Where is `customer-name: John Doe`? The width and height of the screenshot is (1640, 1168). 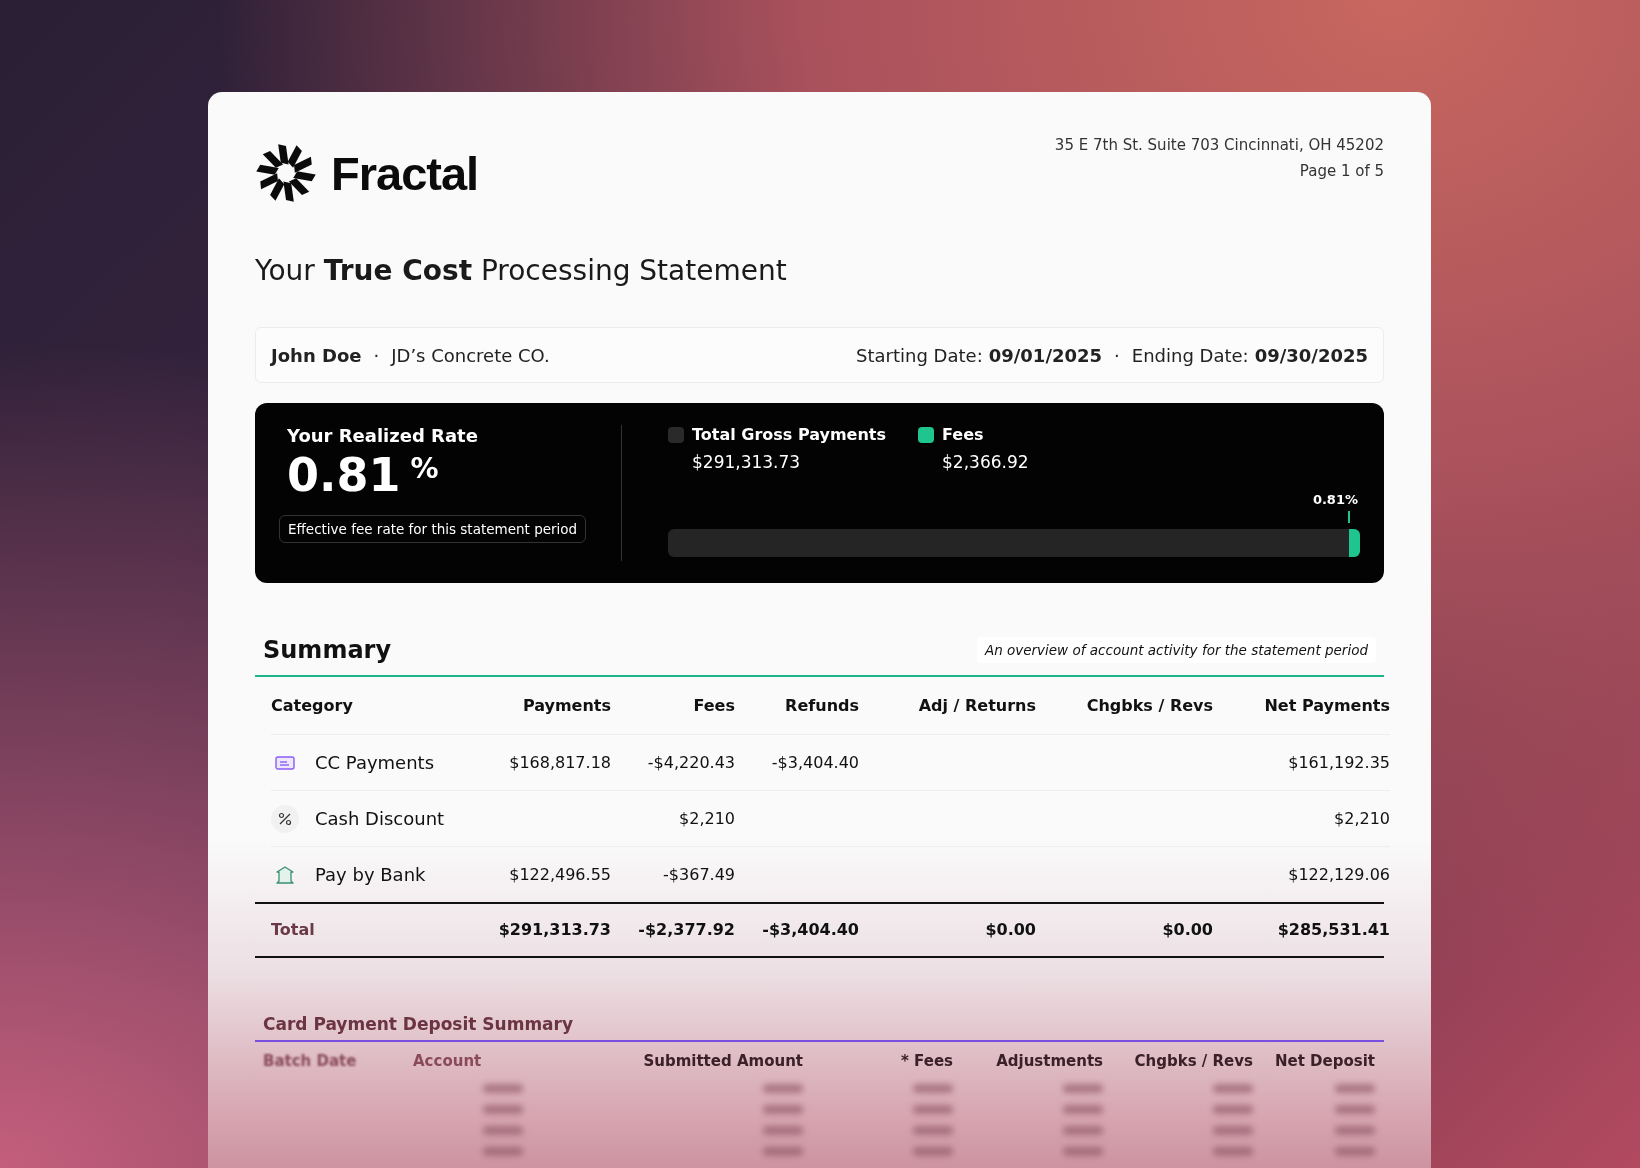
customer-name: John Doe is located at coordinates (316, 355).